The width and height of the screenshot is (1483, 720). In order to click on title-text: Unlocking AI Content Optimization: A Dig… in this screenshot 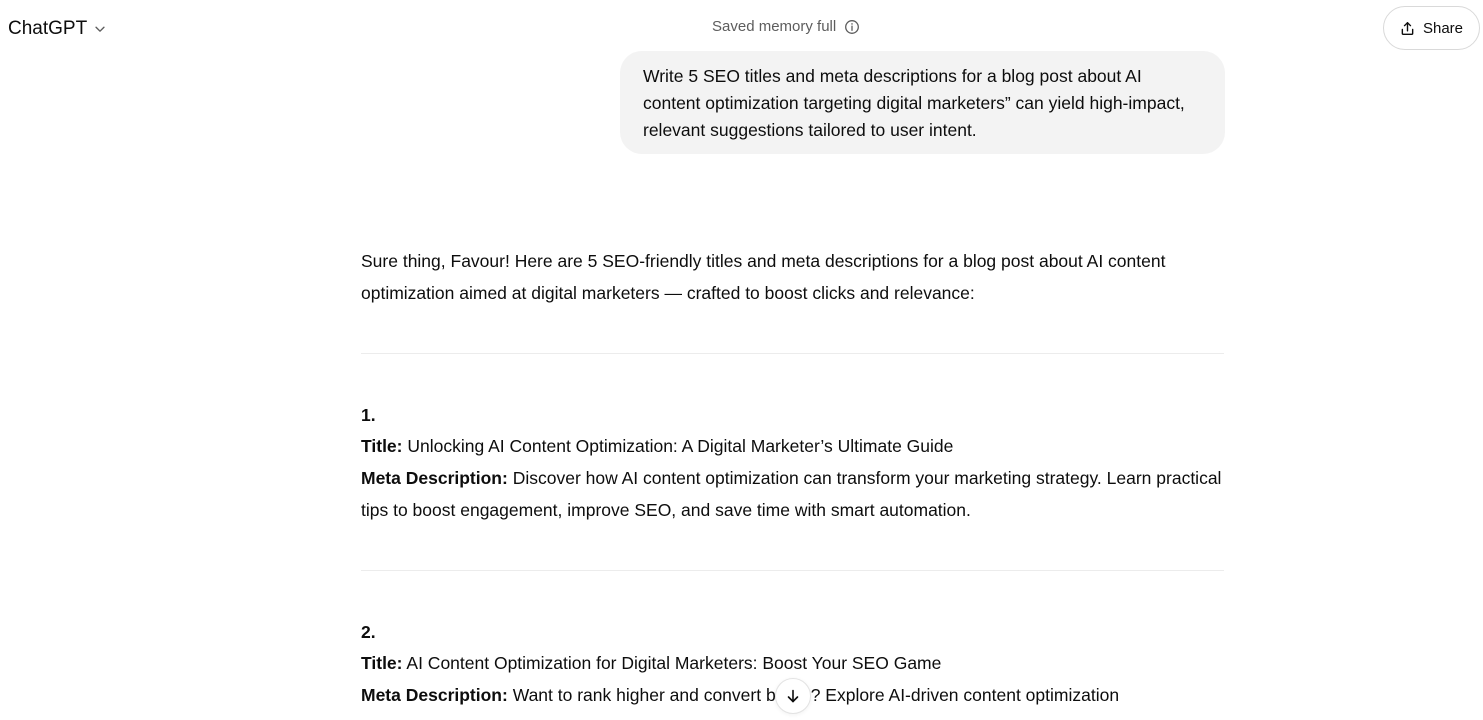, I will do `click(680, 446)`.